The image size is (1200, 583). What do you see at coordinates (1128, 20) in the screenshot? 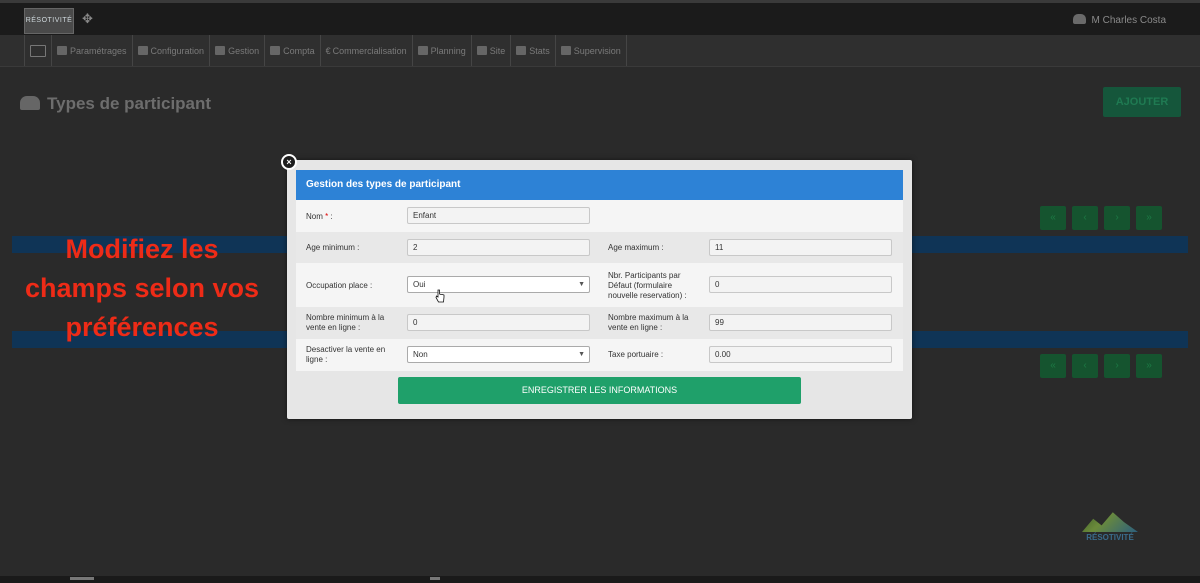
I see `user-name: M Charles Costa` at bounding box center [1128, 20].